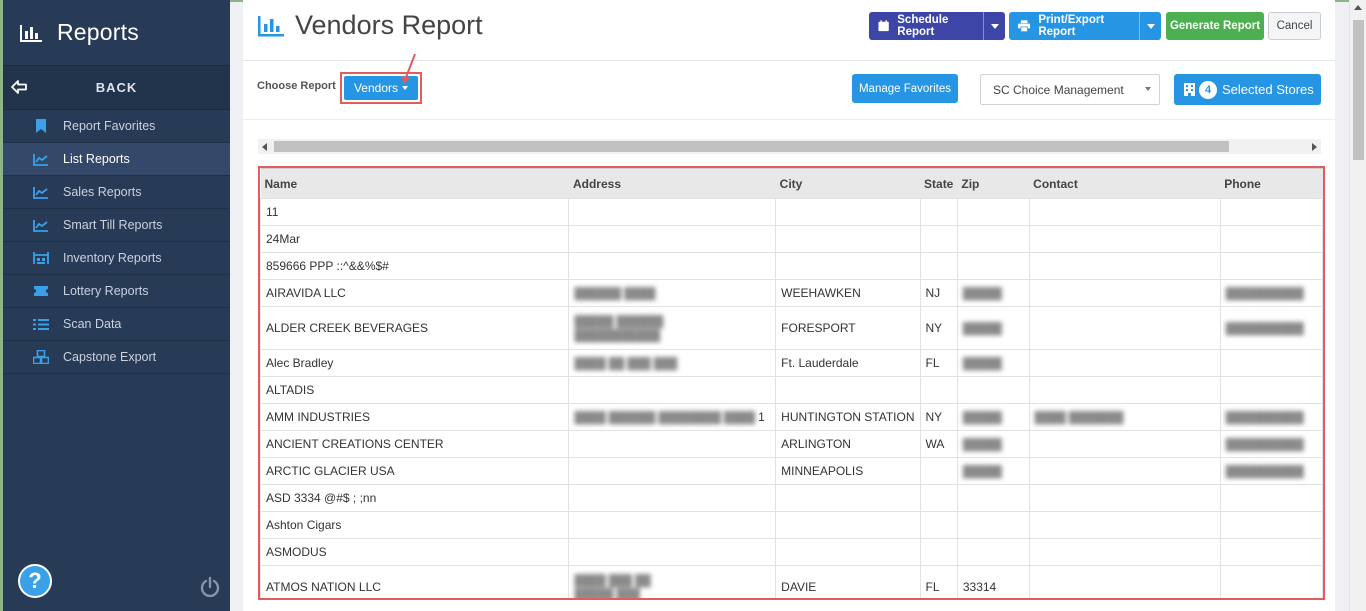  Describe the element at coordinates (106, 291) in the screenshot. I see `sidebar-item-label: Lottery Reports` at that location.